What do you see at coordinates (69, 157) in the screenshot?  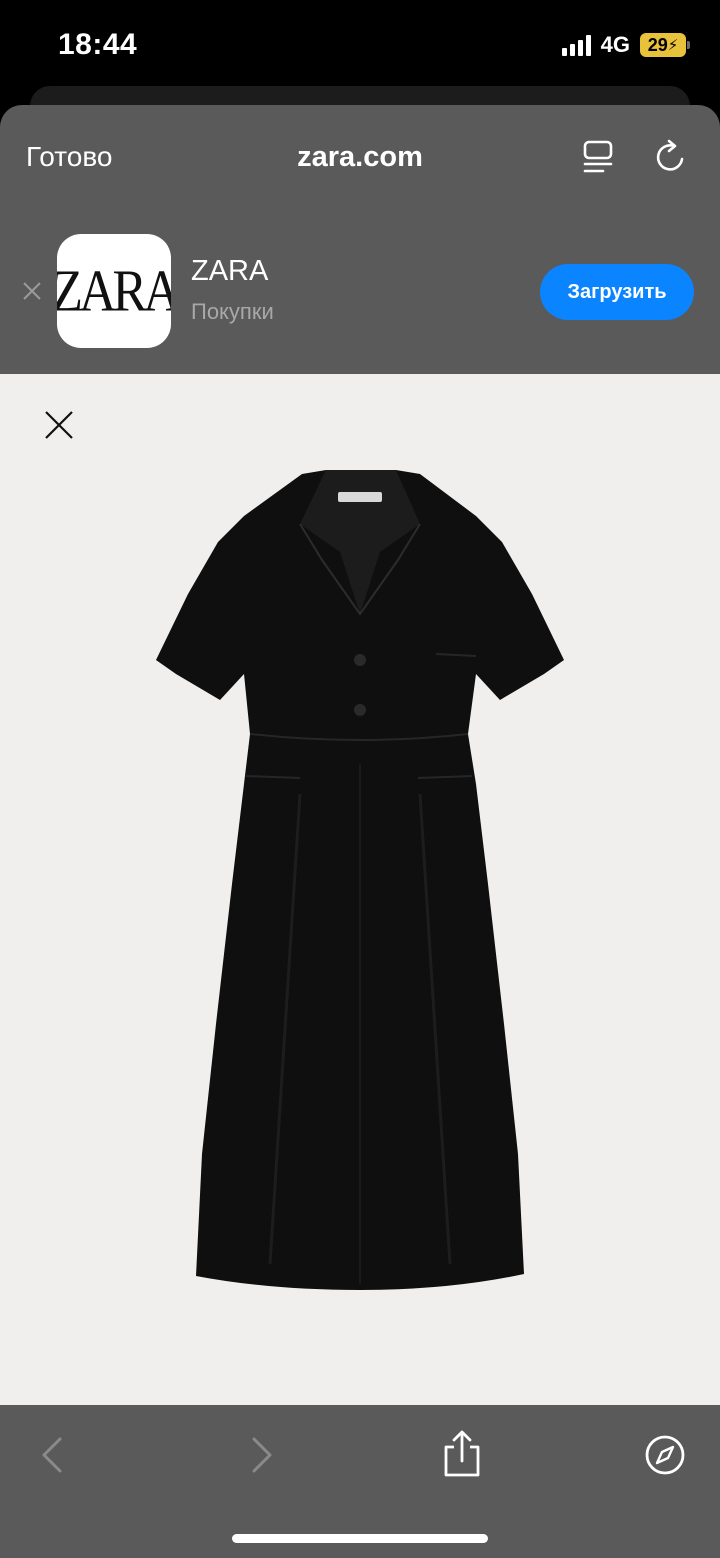 I see `done-button: Готово` at bounding box center [69, 157].